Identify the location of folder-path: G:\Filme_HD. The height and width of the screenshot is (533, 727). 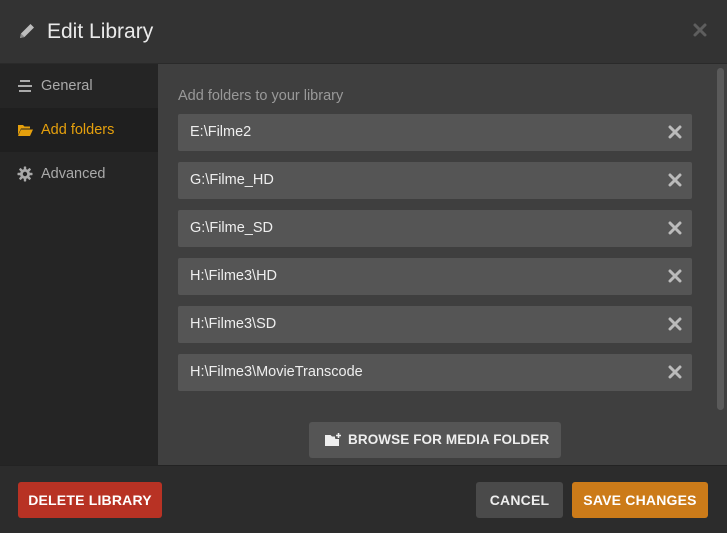
(232, 180).